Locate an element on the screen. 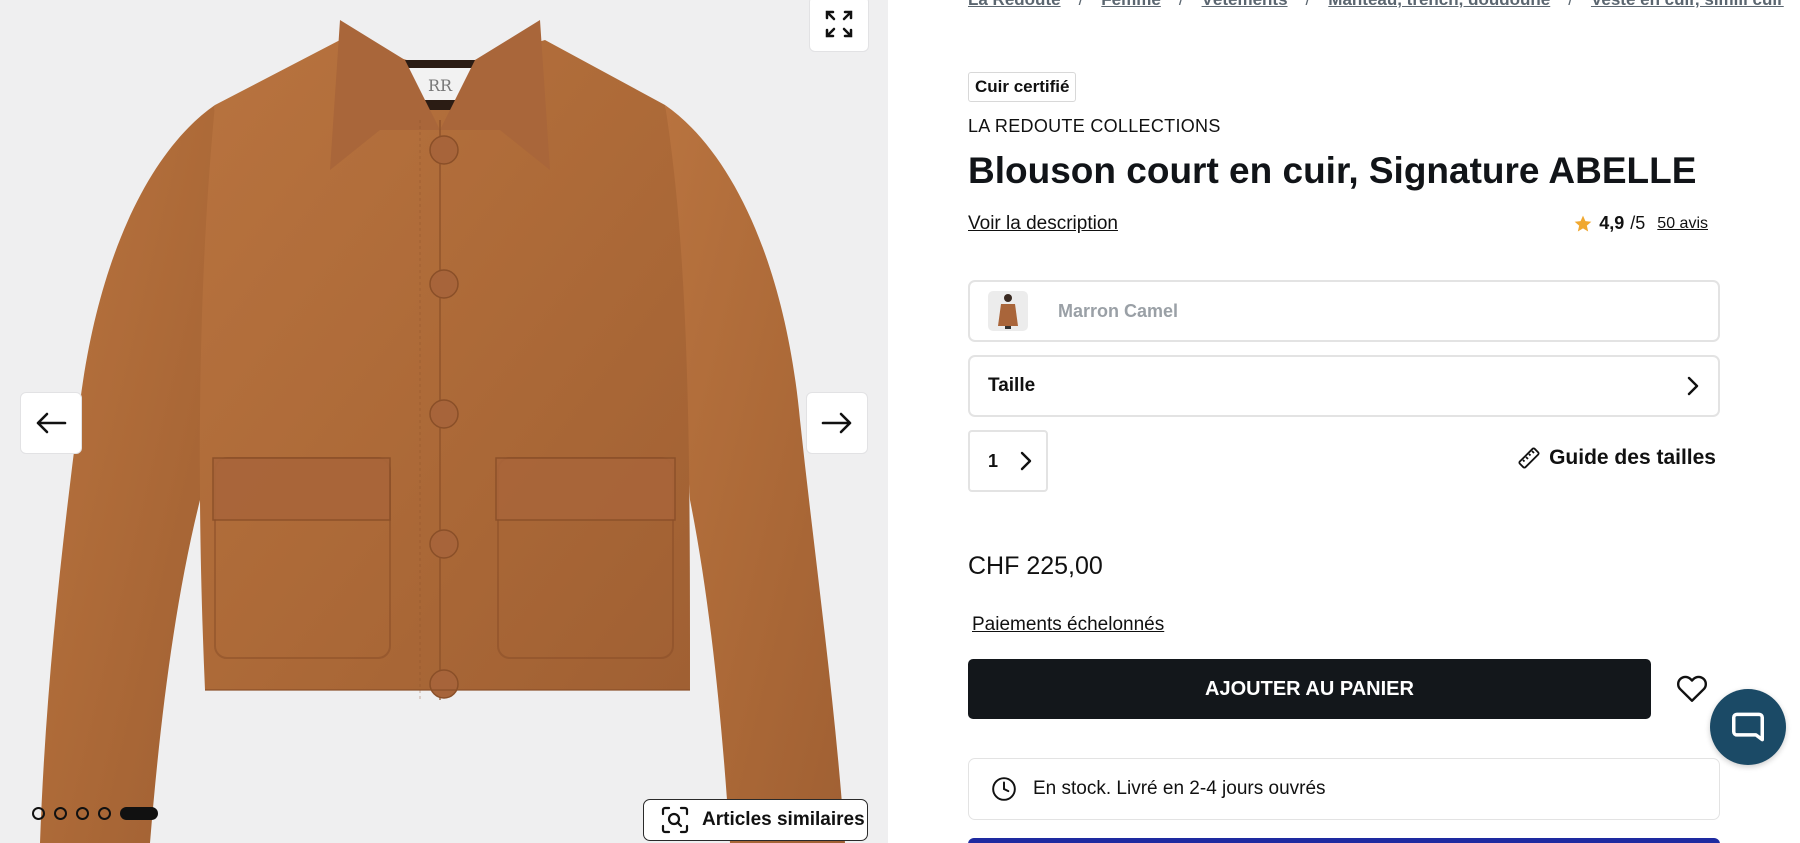 This screenshot has height=843, width=1800. breadcrumb-link: Vêtements is located at coordinates (1245, 5).